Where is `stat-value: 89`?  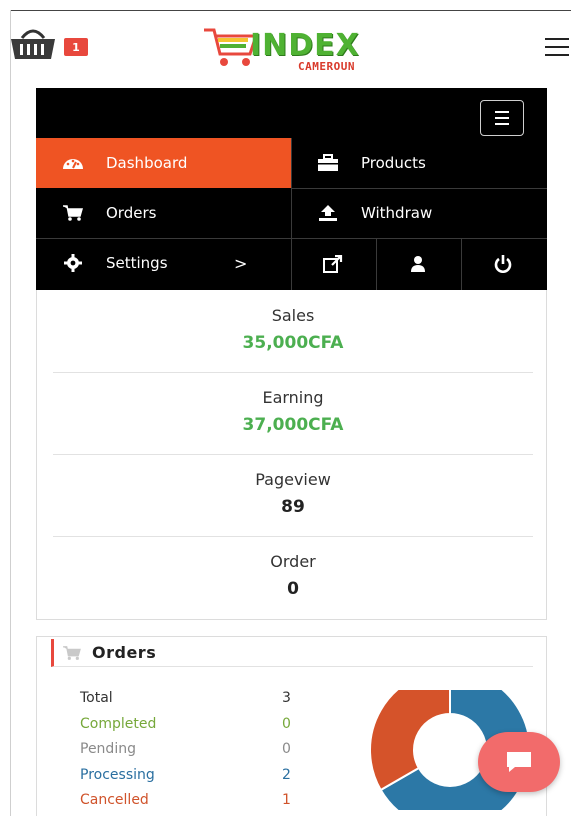 stat-value: 89 is located at coordinates (293, 507).